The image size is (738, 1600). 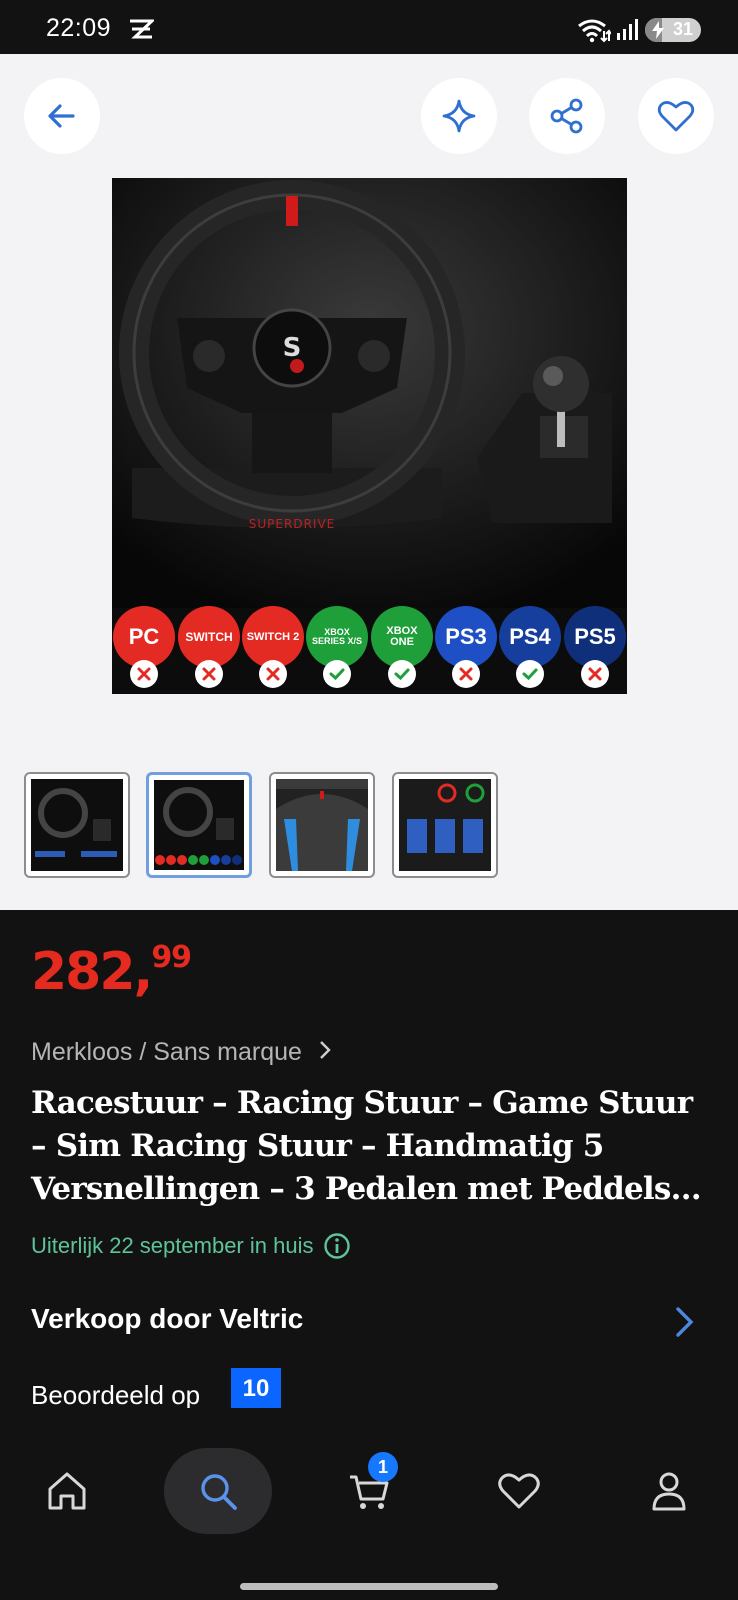 I want to click on nav-account, so click(x=669, y=1491).